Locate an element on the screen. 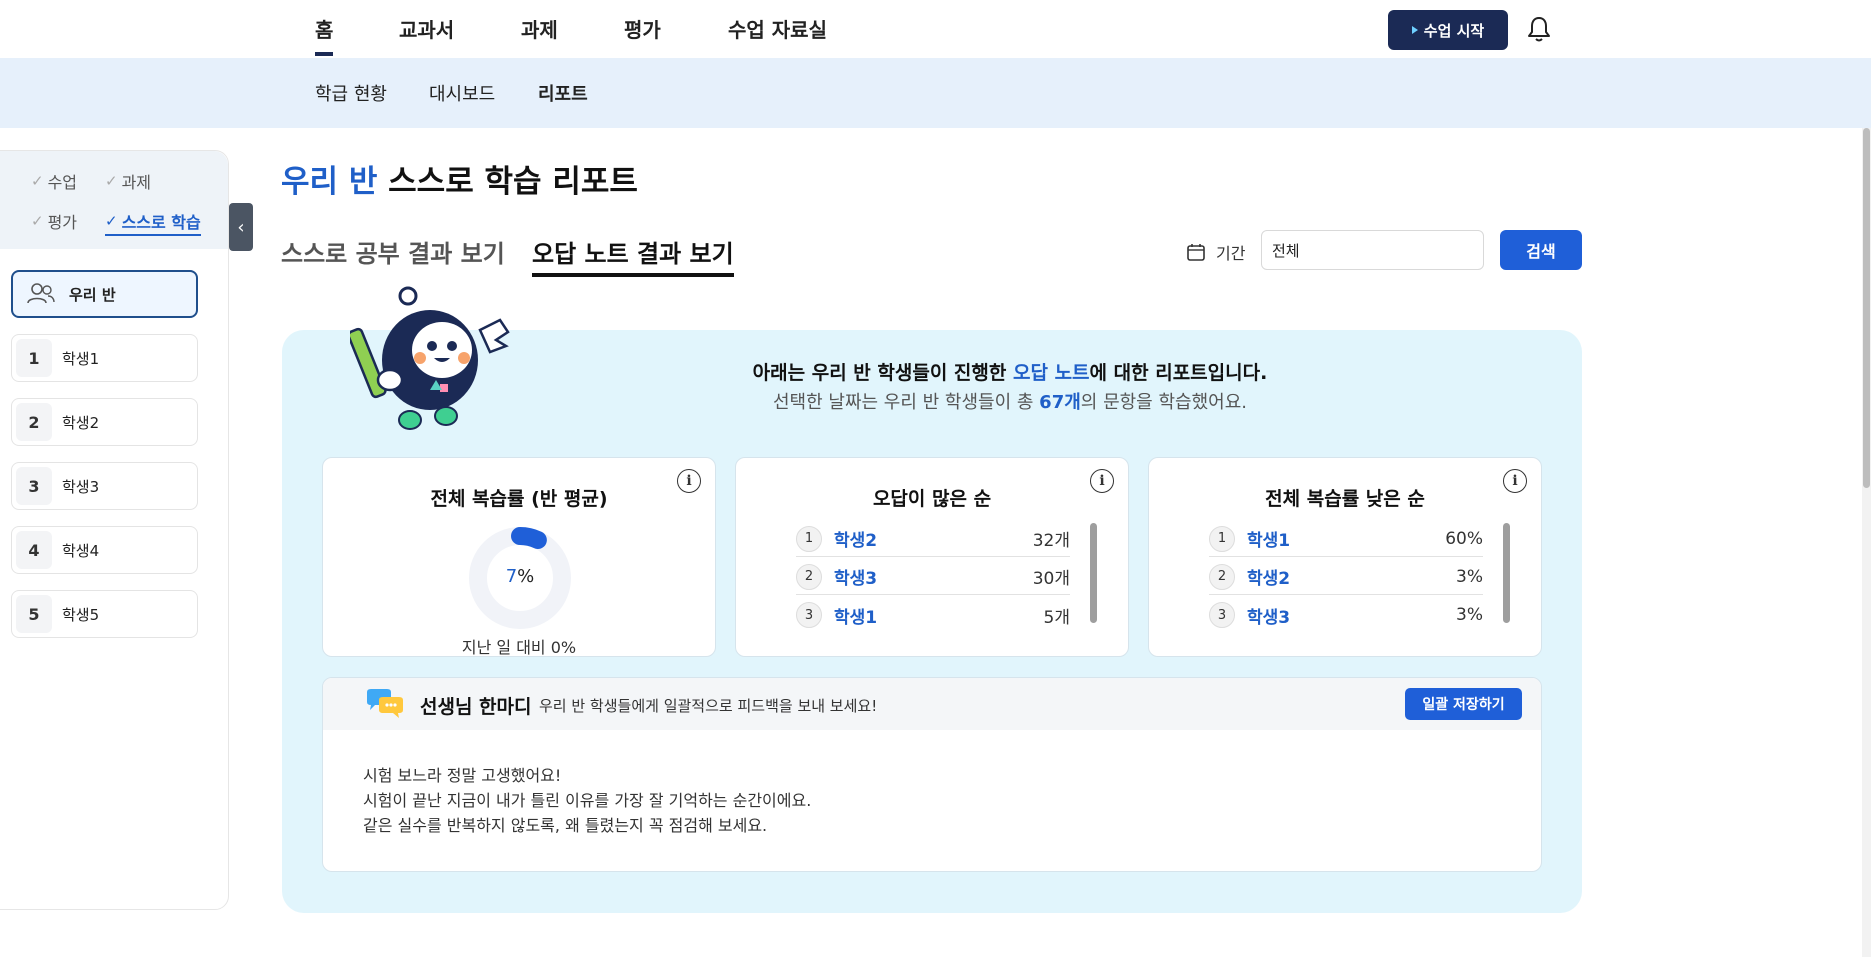 The width and height of the screenshot is (1871, 957). list-item: 1 학생2 32개 is located at coordinates (933, 539).